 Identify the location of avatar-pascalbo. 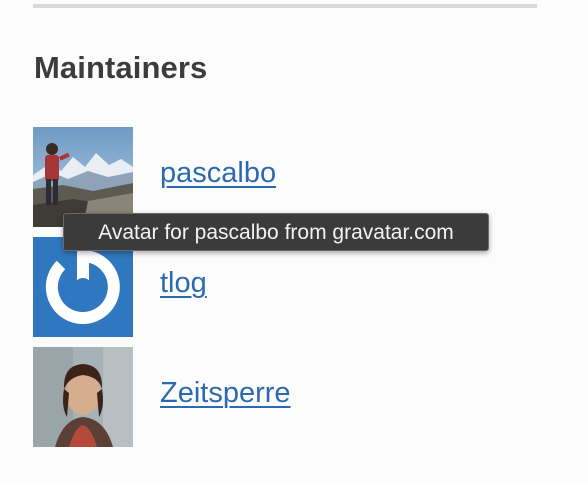
(83, 177).